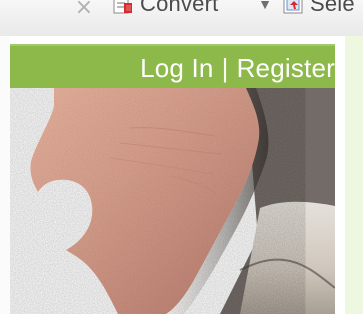  I want to click on register-link: Register, so click(286, 68).